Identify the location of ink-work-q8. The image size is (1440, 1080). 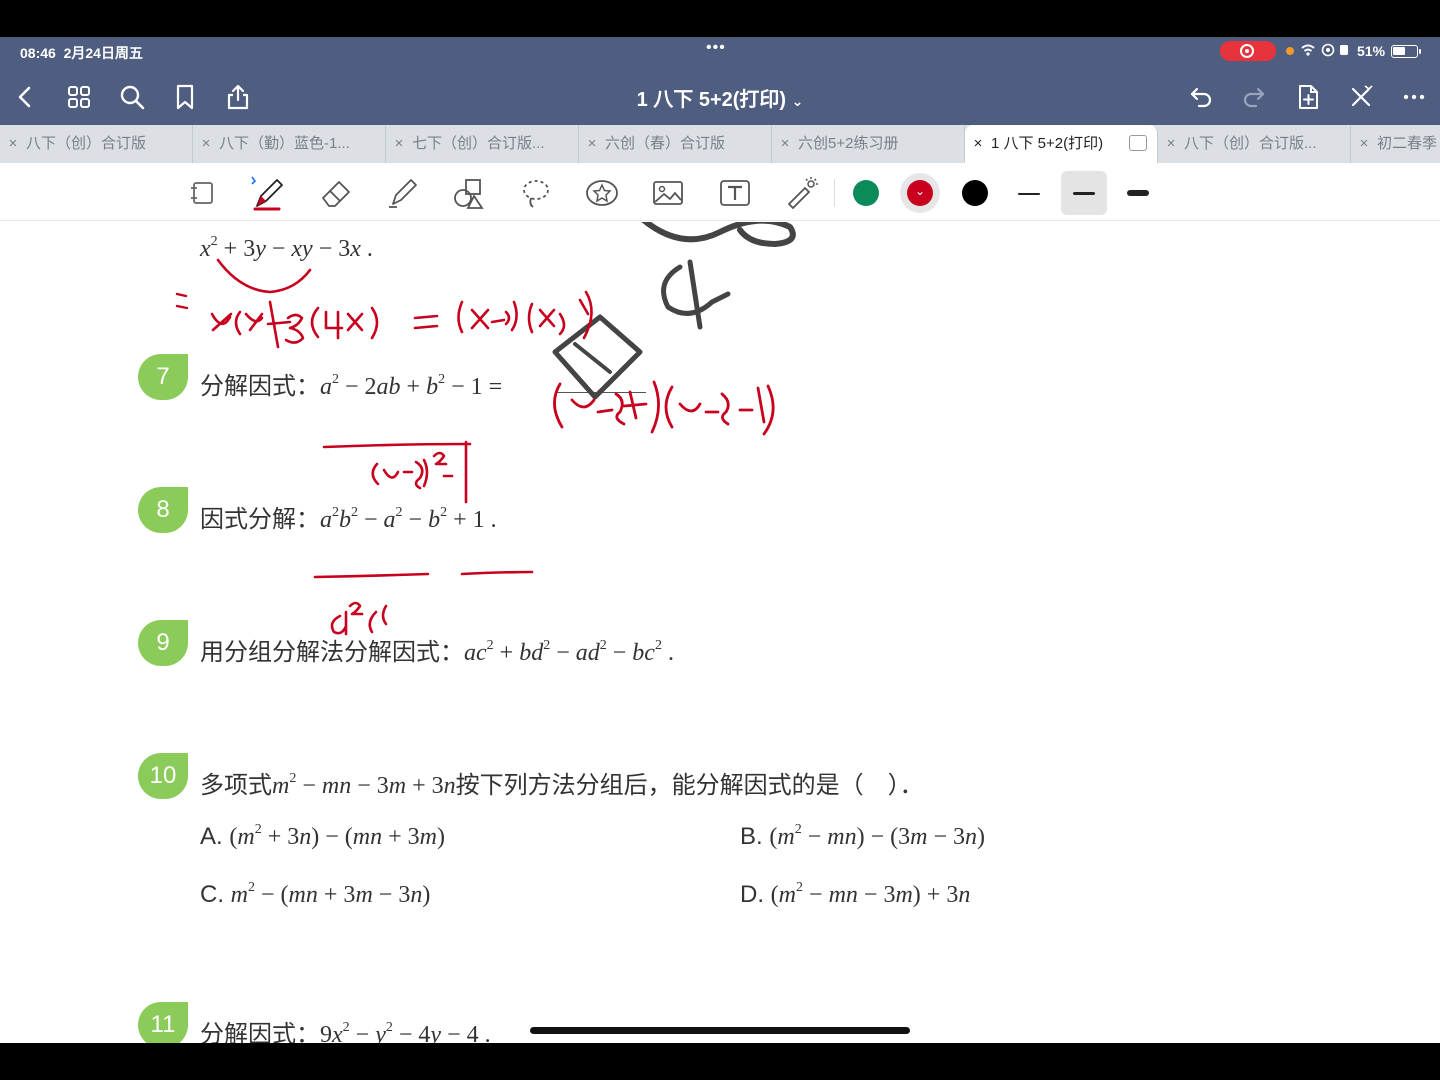
(359, 618).